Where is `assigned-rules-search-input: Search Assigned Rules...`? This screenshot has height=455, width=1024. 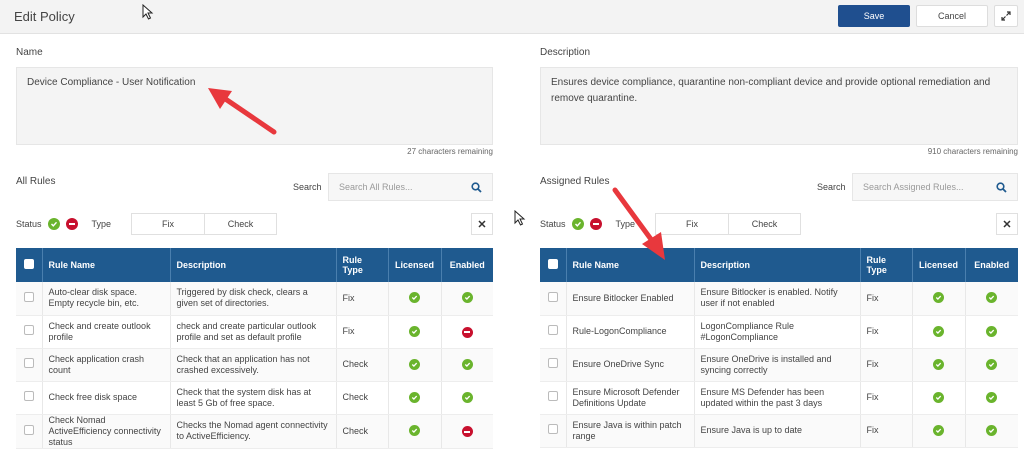
assigned-rules-search-input: Search Assigned Rules... is located at coordinates (935, 187).